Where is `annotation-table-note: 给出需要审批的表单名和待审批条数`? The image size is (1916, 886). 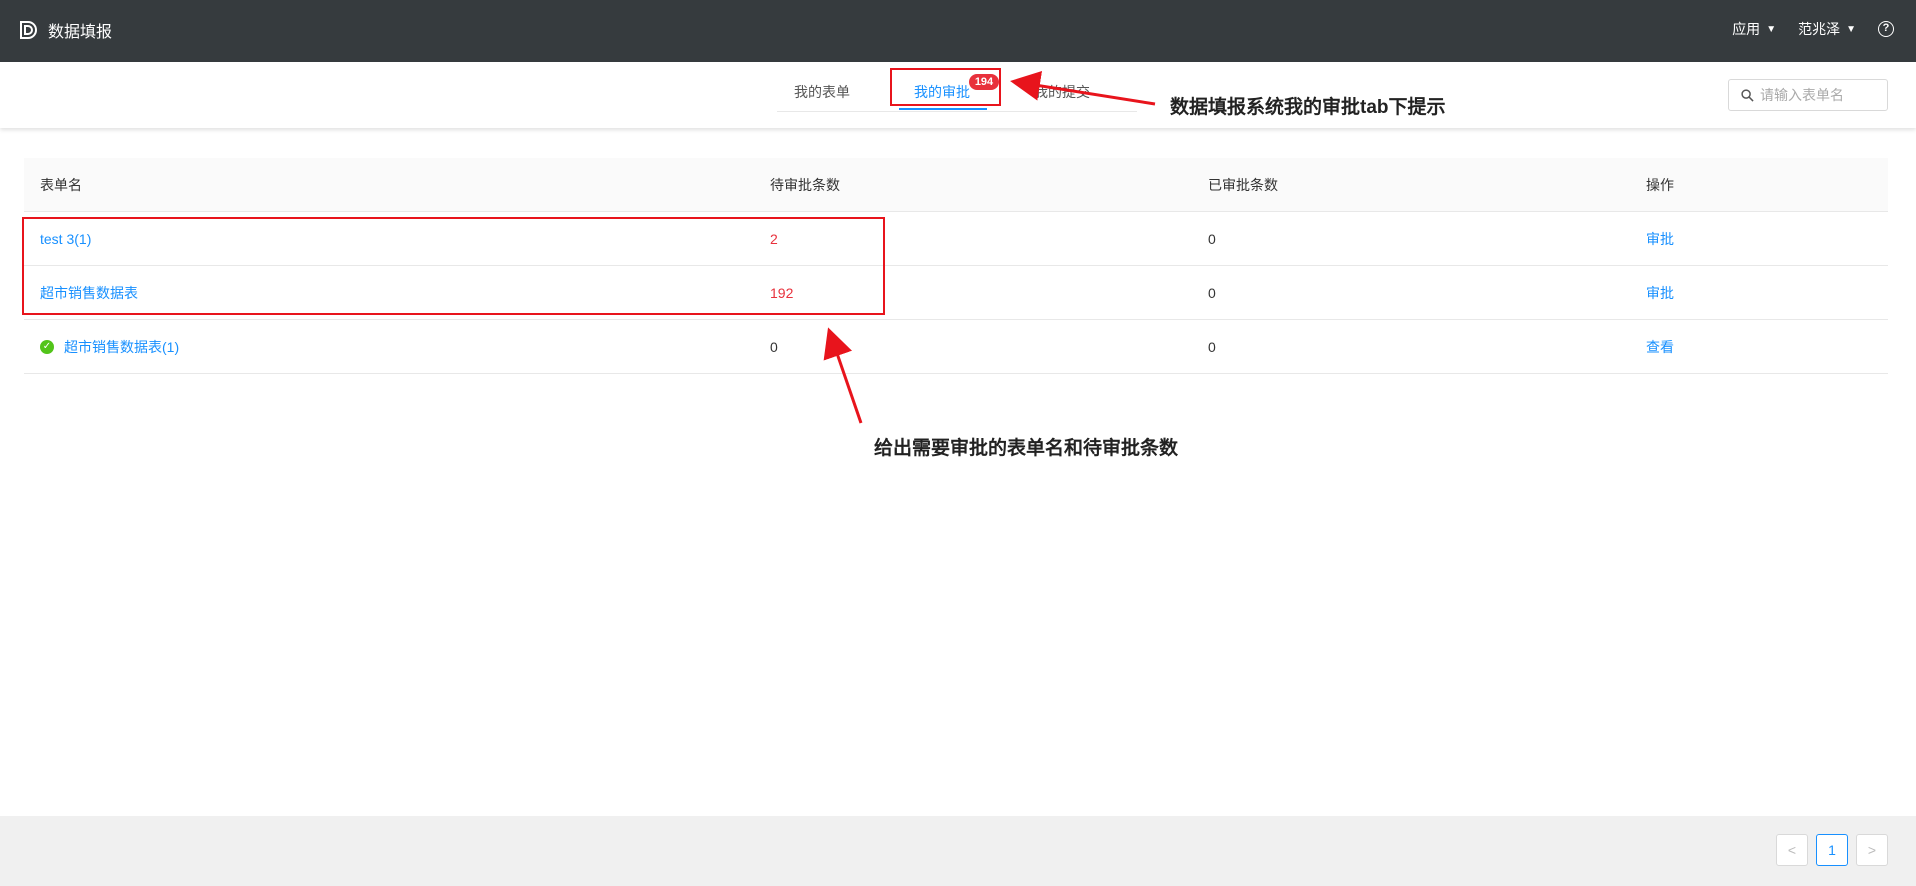
annotation-table-note: 给出需要审批的表单名和待审批条数 is located at coordinates (1026, 448).